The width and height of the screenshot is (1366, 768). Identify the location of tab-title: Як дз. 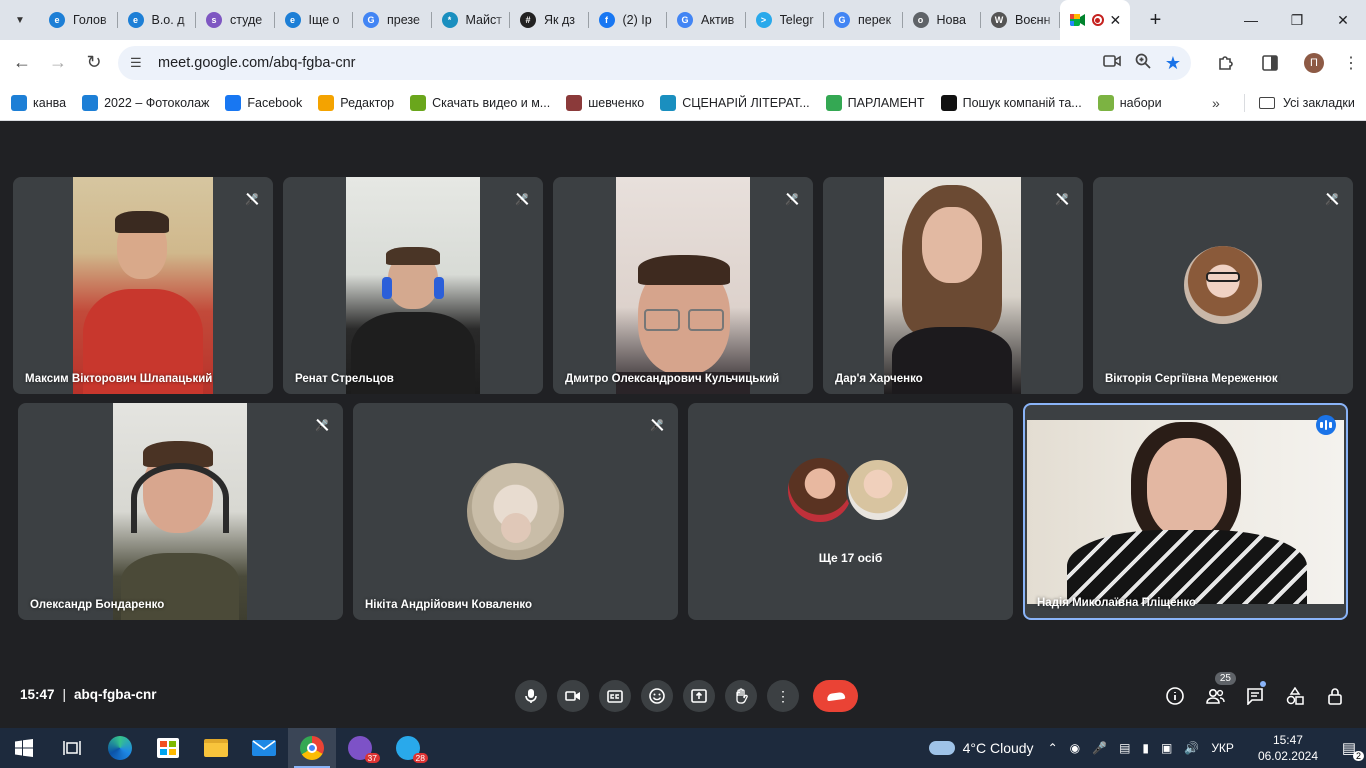
(559, 20).